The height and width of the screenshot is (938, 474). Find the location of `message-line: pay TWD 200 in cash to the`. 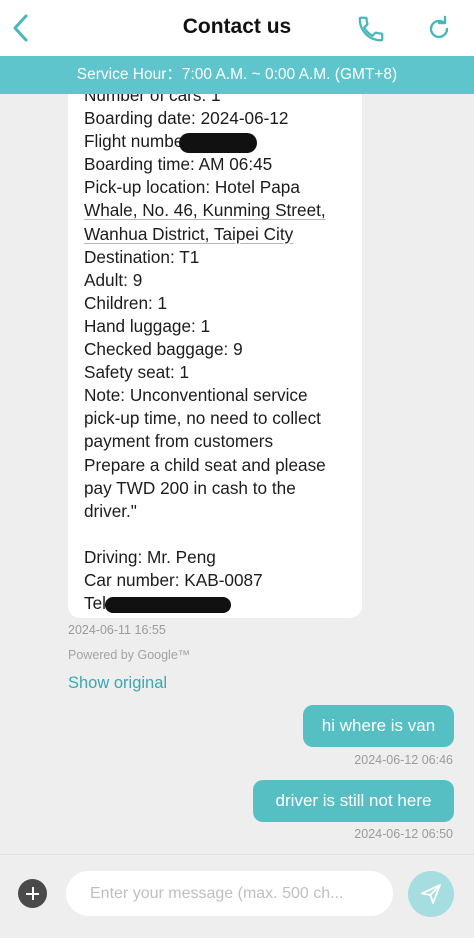

message-line: pay TWD 200 in cash to the is located at coordinates (190, 487).